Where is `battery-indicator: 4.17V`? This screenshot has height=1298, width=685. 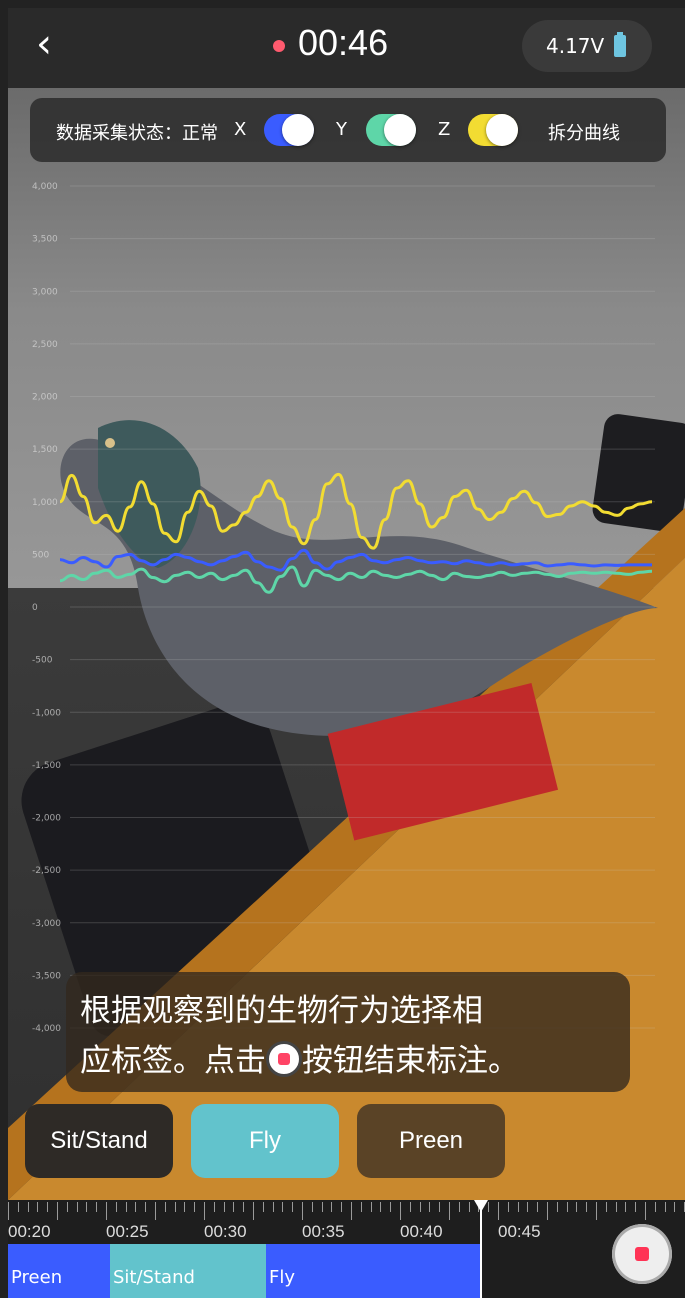 battery-indicator: 4.17V is located at coordinates (587, 46).